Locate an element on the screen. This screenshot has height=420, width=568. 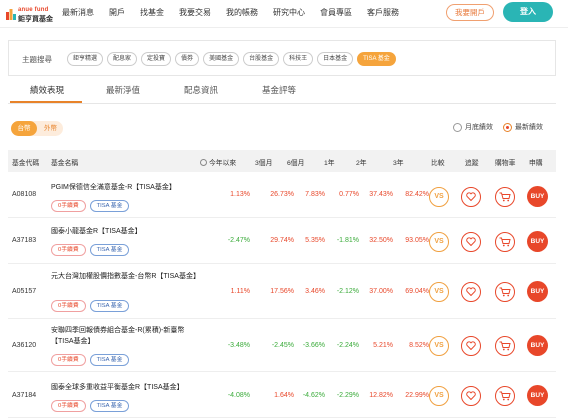
col-1y: 1年 is located at coordinates (329, 162).